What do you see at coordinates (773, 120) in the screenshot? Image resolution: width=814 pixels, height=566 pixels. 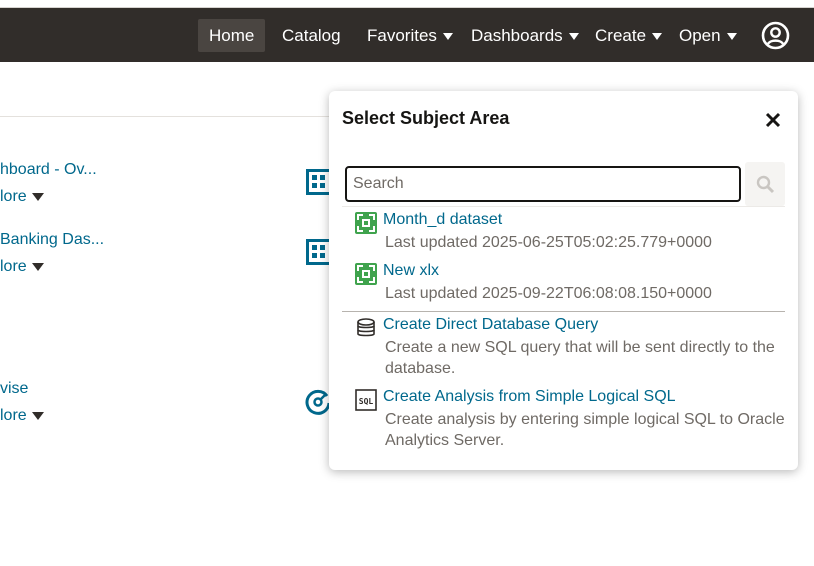 I see `close-icon` at bounding box center [773, 120].